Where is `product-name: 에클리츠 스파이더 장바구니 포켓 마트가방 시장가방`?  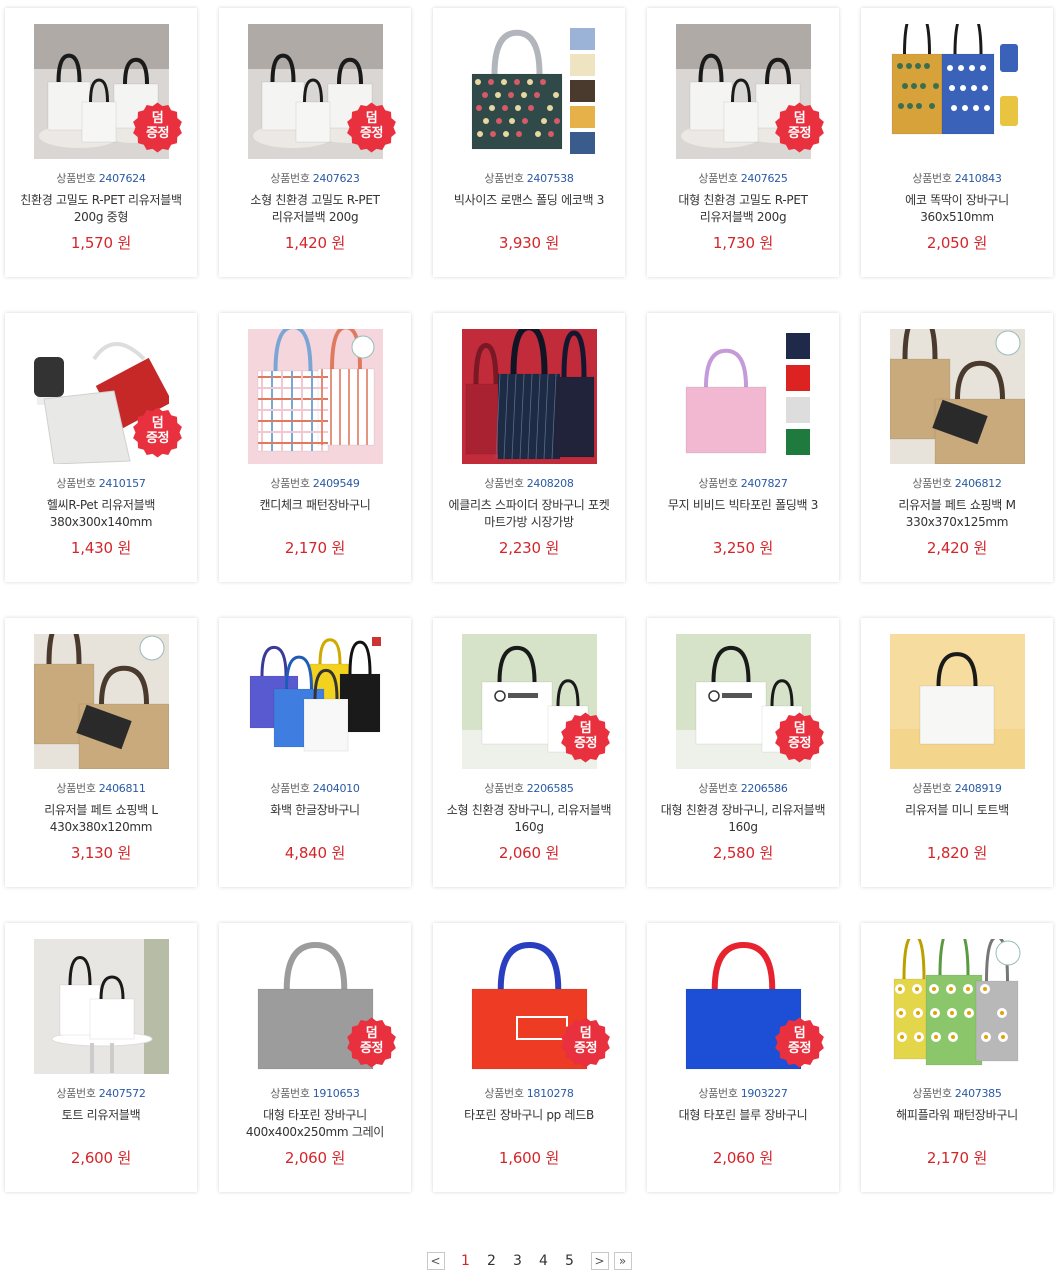 product-name: 에클리츠 스파이더 장바구니 포켓 마트가방 시장가방 is located at coordinates (529, 514).